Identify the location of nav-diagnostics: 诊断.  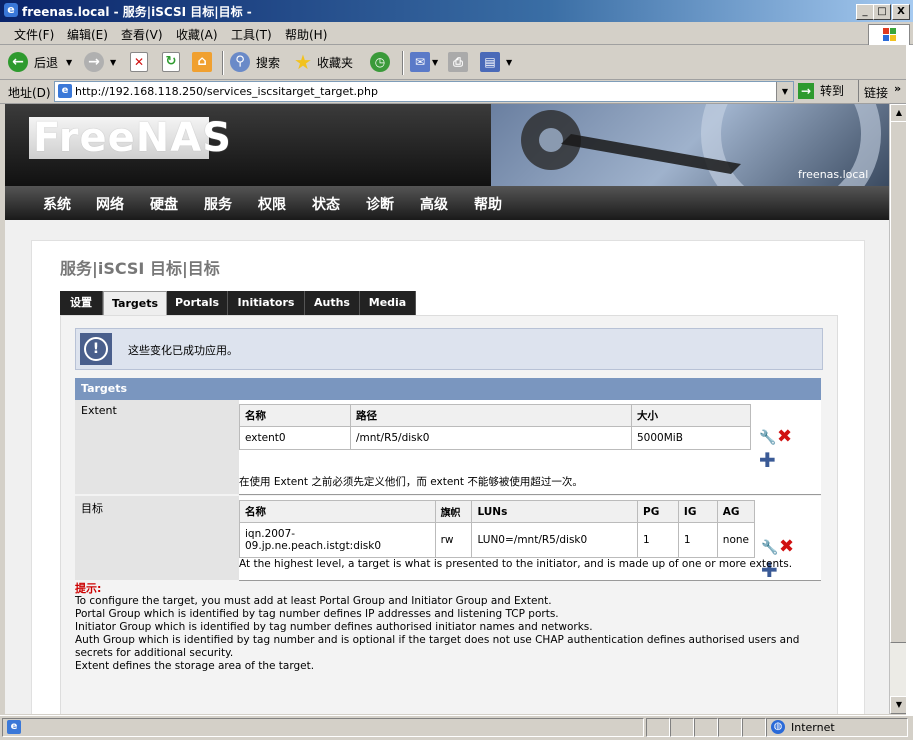
(380, 204).